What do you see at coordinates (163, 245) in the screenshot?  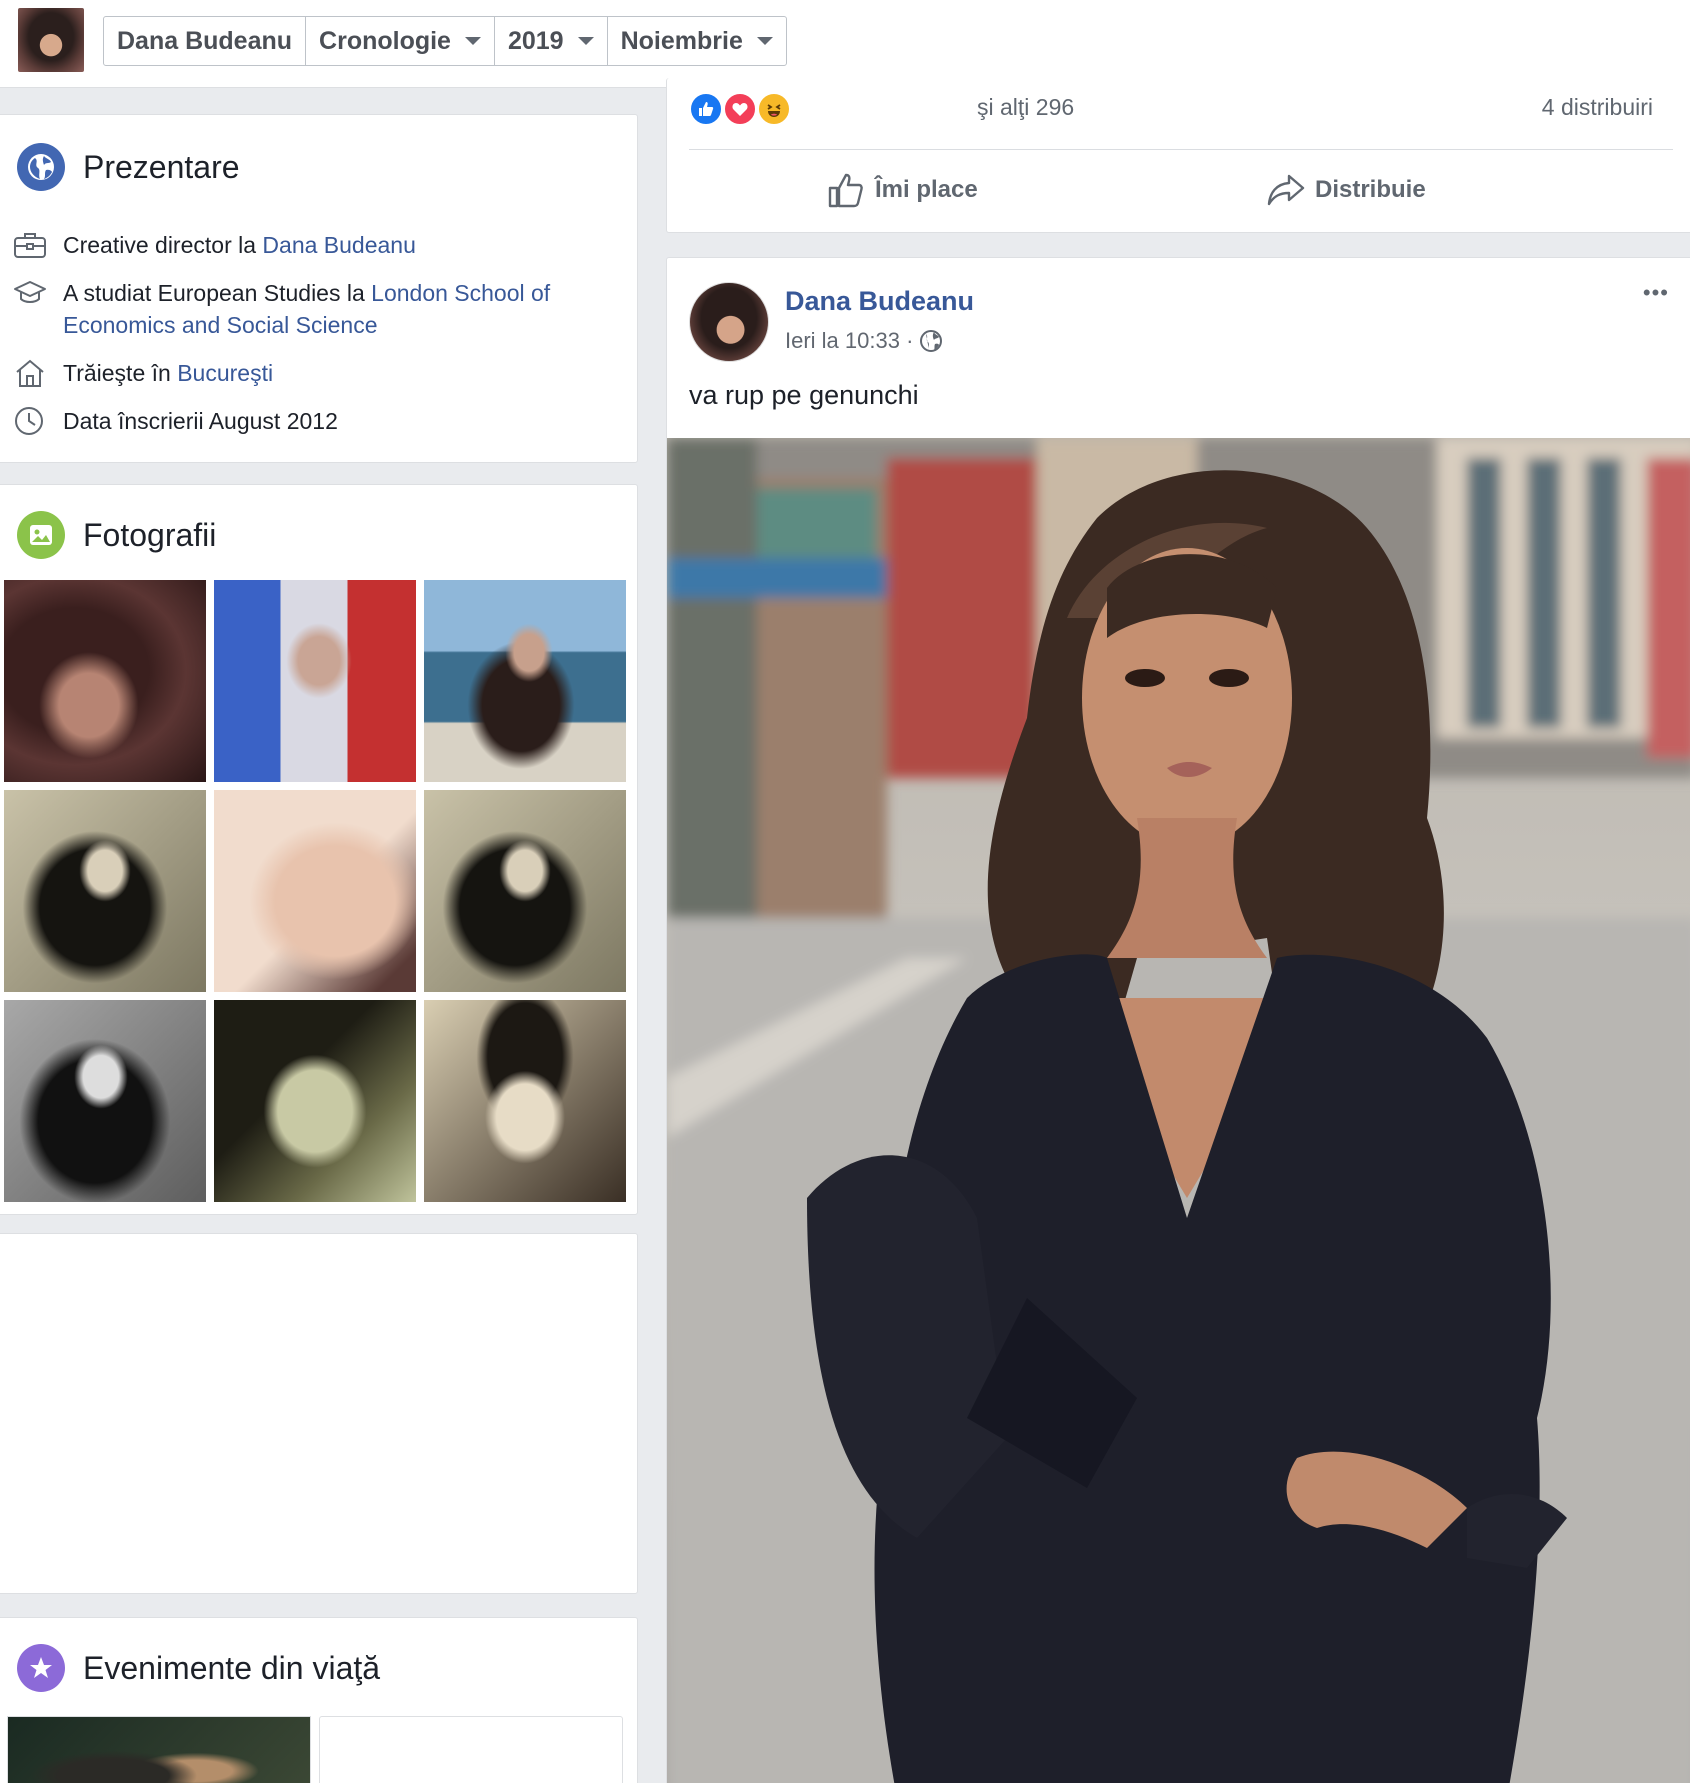 I see `intro-work-text: Creative director la` at bounding box center [163, 245].